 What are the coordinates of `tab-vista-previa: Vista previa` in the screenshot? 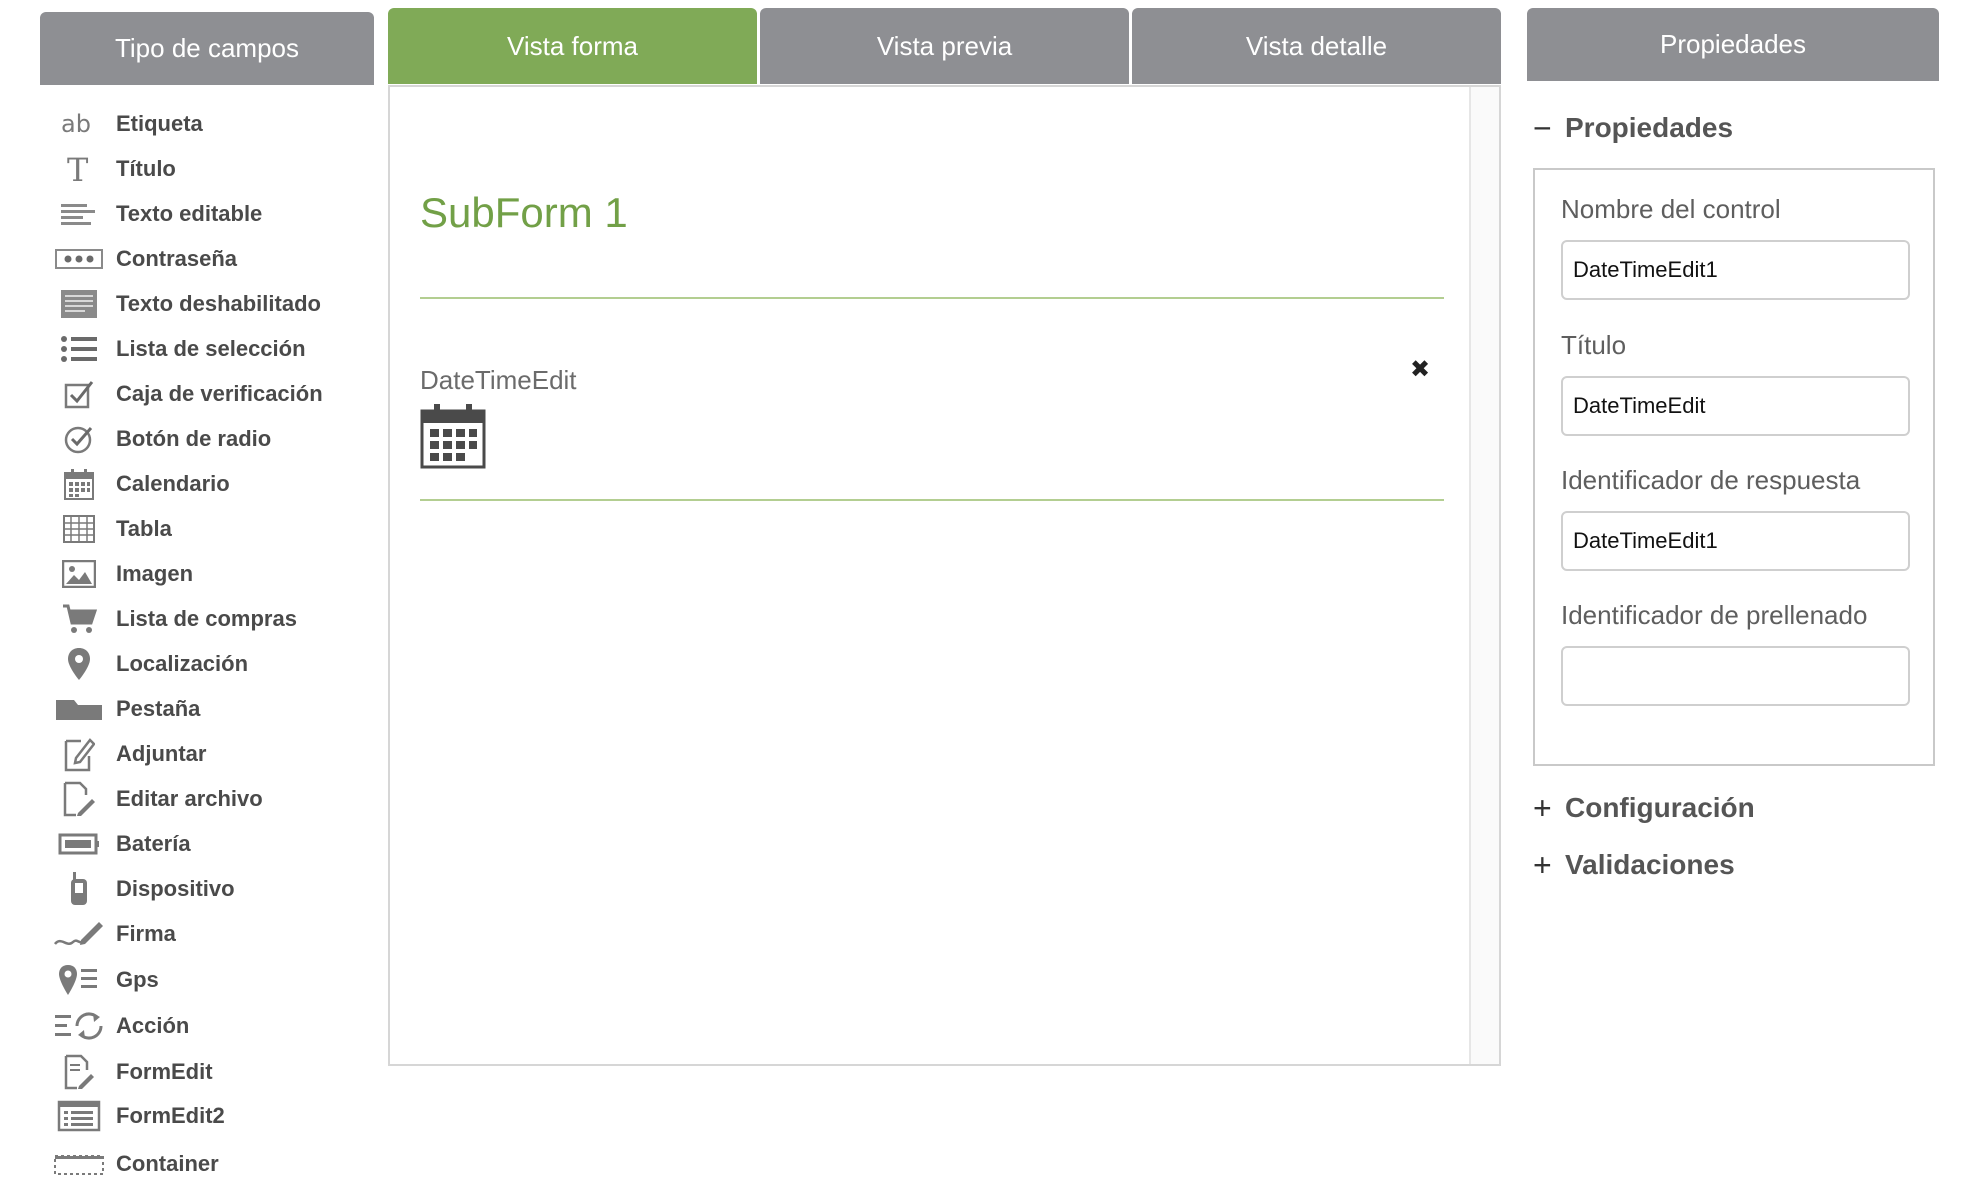 It's located at (944, 46).